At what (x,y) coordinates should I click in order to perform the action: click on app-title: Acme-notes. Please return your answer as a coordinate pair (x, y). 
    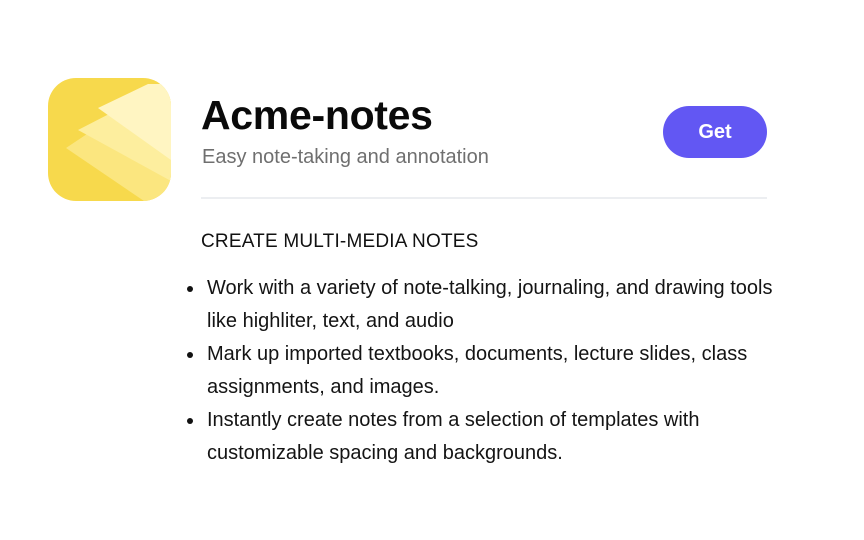
    Looking at the image, I should click on (317, 115).